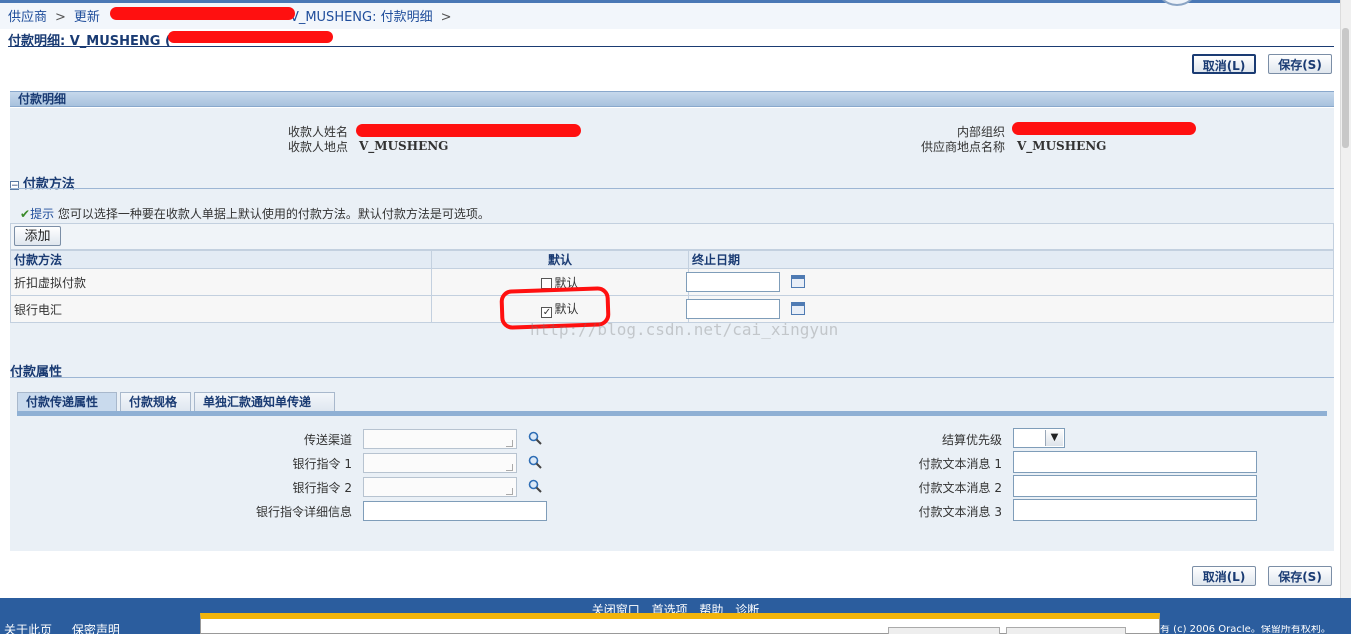 The width and height of the screenshot is (1351, 638). What do you see at coordinates (327, 440) in the screenshot?
I see `field-label: 传送渠道` at bounding box center [327, 440].